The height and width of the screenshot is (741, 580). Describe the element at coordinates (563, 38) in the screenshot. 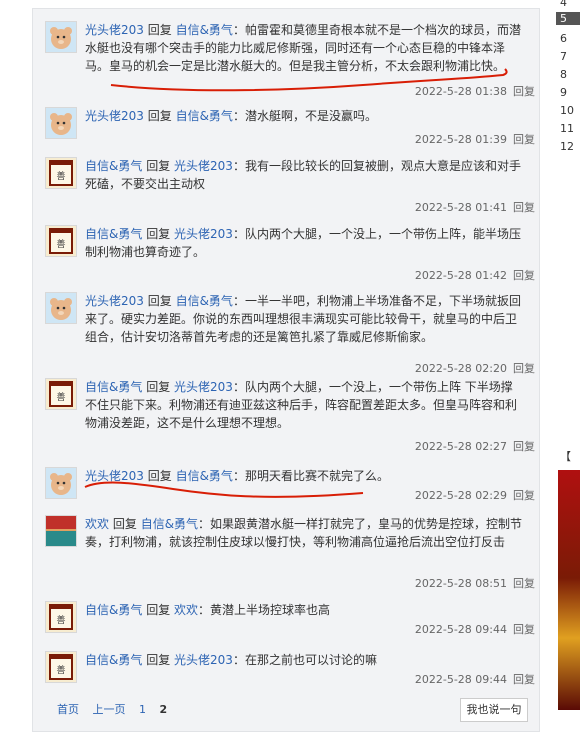

I see `sidebar-item: 6` at that location.